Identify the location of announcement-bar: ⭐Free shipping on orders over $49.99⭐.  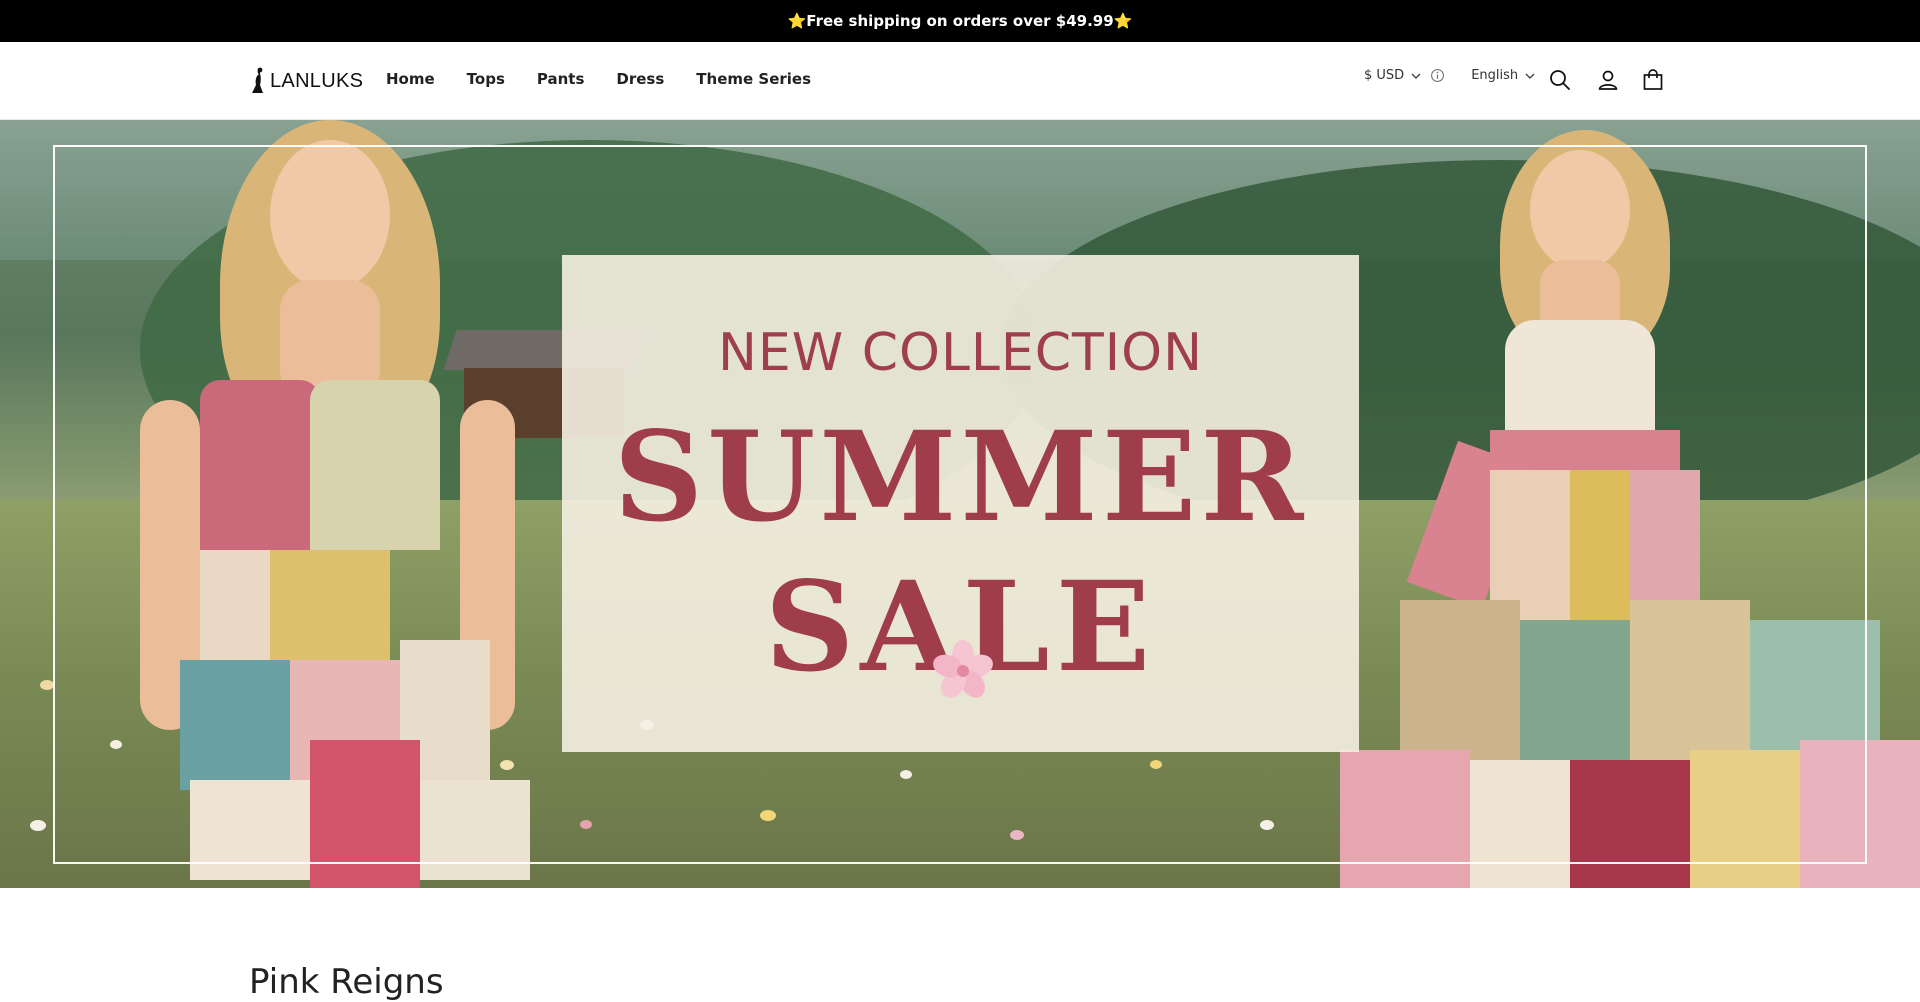
(960, 21).